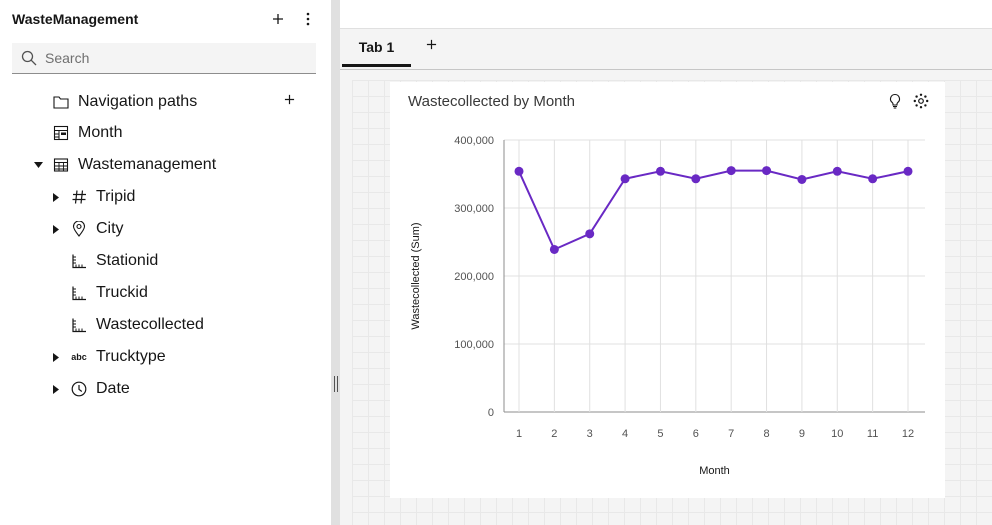 This screenshot has width=992, height=525. I want to click on hash-icon, so click(79, 197).